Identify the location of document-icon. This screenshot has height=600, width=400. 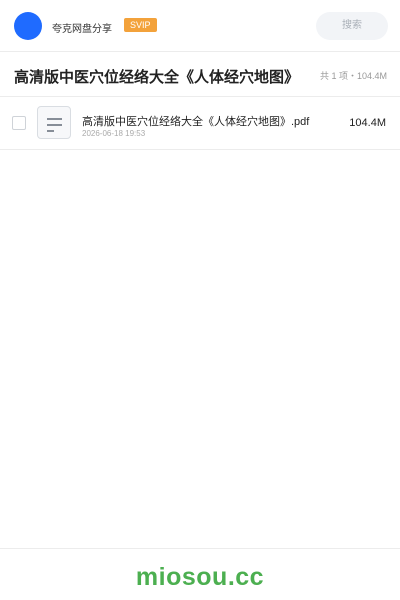
(54, 122).